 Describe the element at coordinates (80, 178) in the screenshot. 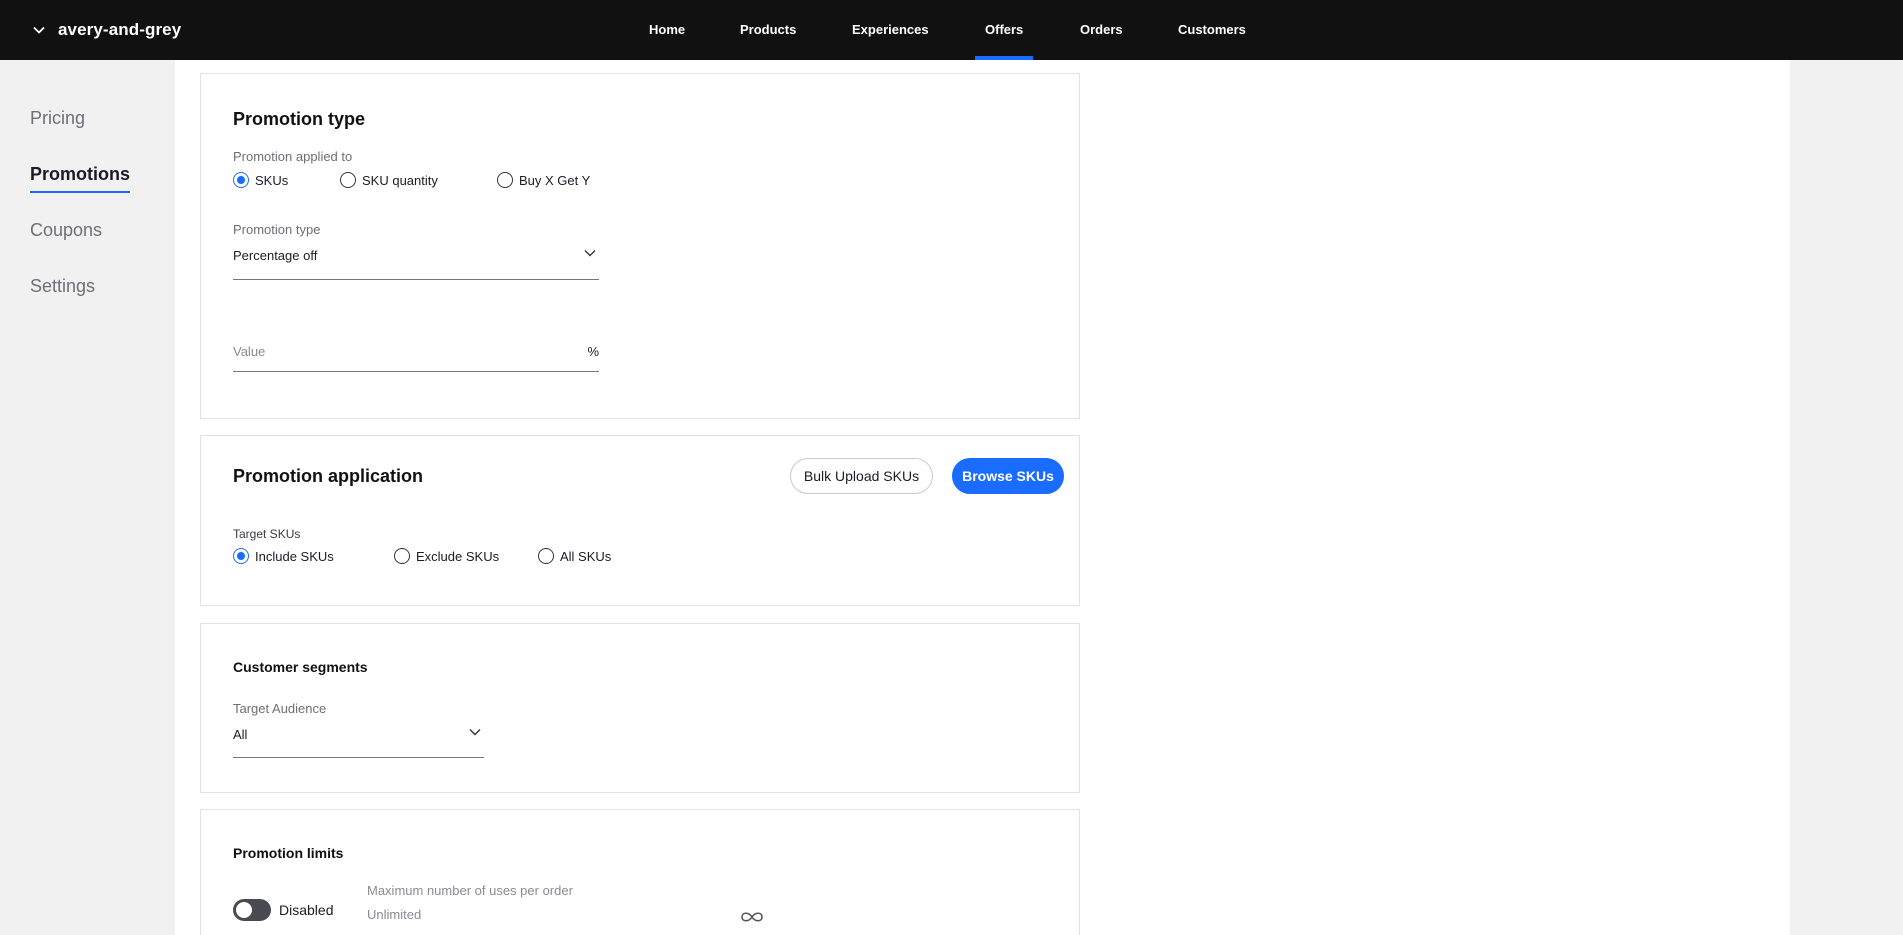

I see `sidebar-item-promotions: Promotions` at that location.